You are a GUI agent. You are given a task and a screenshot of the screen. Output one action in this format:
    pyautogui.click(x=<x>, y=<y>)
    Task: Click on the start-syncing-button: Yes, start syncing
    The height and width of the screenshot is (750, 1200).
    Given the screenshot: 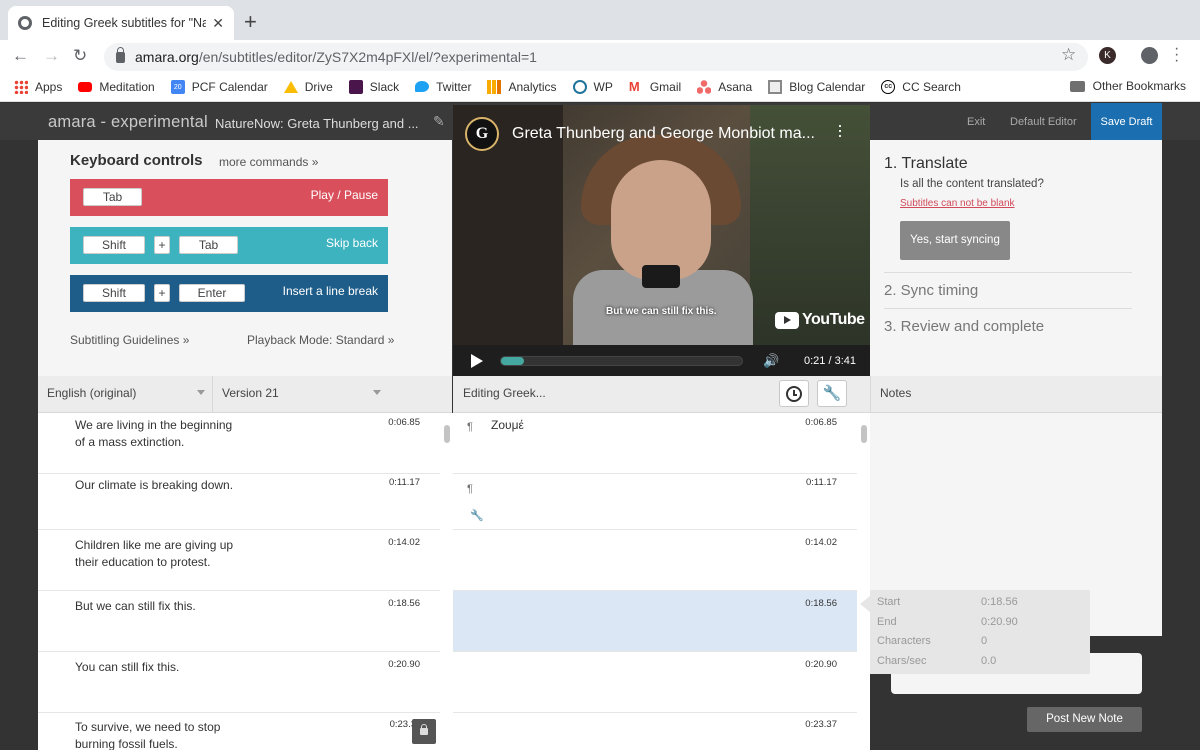 What is the action you would take?
    pyautogui.click(x=955, y=240)
    